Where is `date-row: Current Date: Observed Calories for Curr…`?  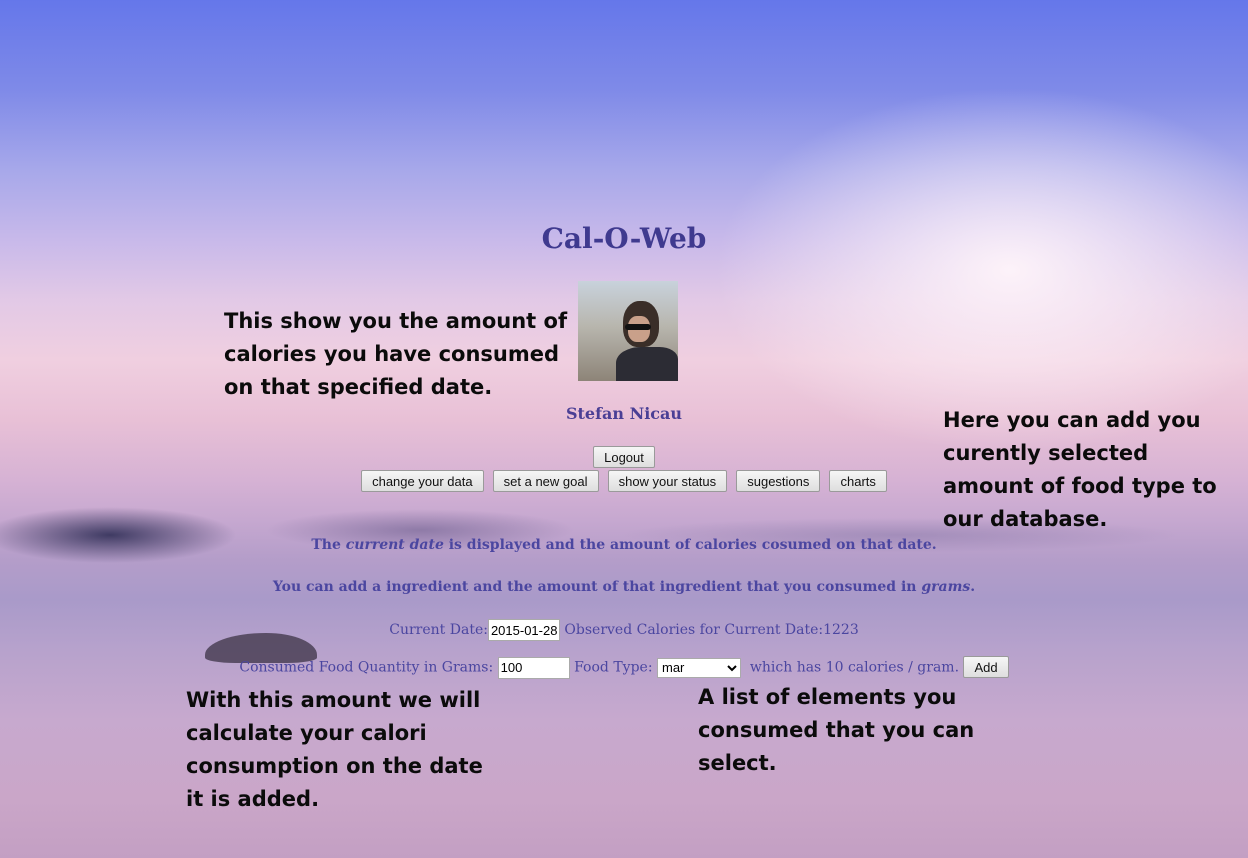
date-row: Current Date: Observed Calories for Curr… is located at coordinates (624, 630).